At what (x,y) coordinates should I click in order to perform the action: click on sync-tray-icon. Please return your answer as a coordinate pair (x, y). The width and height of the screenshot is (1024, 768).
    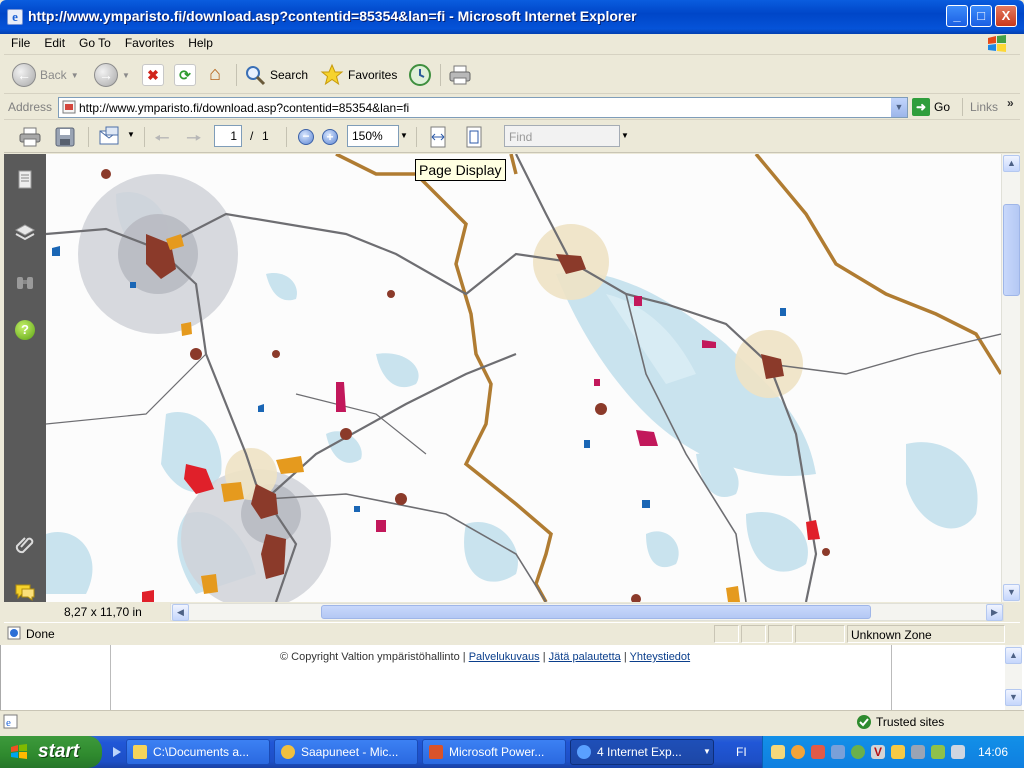
    Looking at the image, I should click on (858, 752).